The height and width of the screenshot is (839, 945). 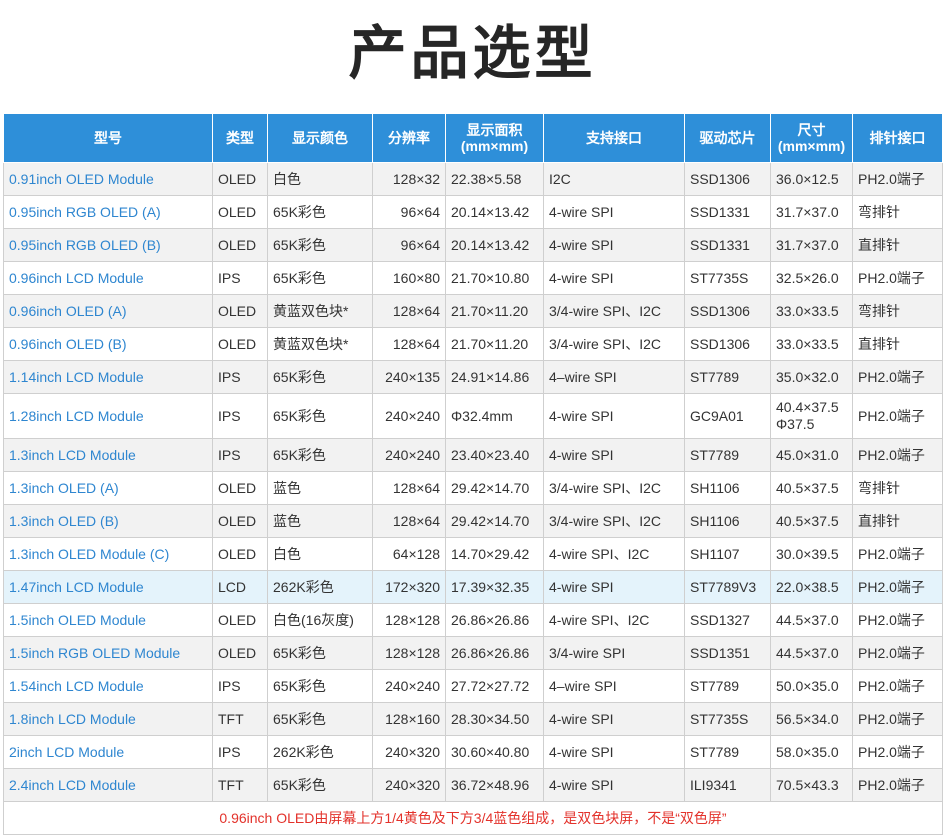 What do you see at coordinates (727, 311) in the screenshot?
I see `driver-cell: SSD1306` at bounding box center [727, 311].